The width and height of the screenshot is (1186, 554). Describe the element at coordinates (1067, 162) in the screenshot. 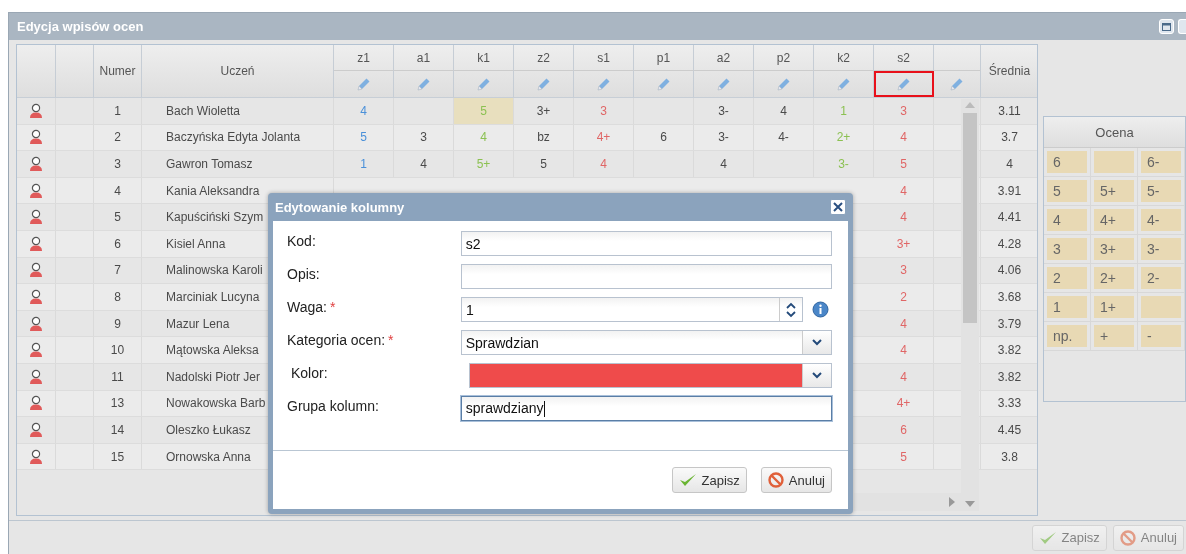

I see `grade-key: 6` at that location.